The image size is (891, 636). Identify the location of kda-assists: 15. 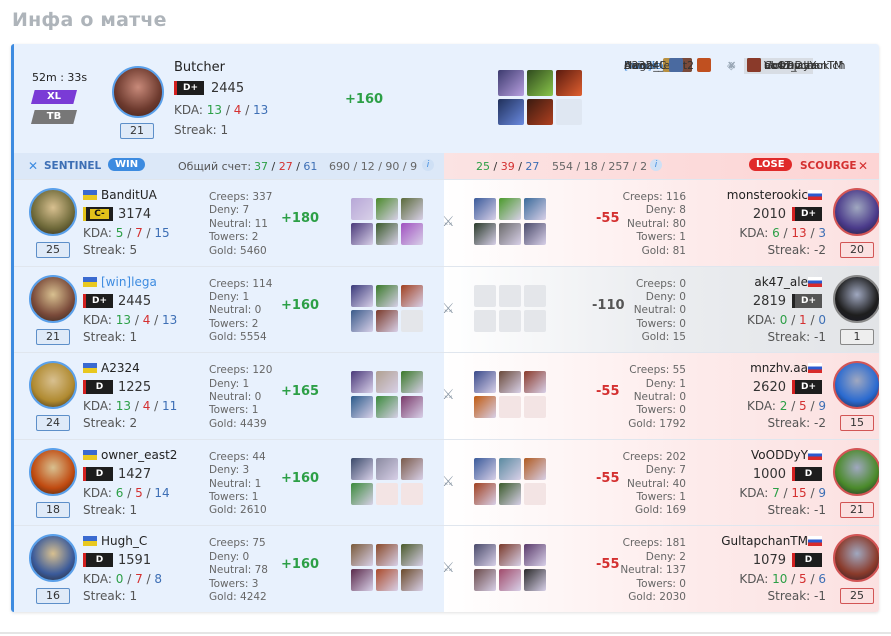
(162, 233).